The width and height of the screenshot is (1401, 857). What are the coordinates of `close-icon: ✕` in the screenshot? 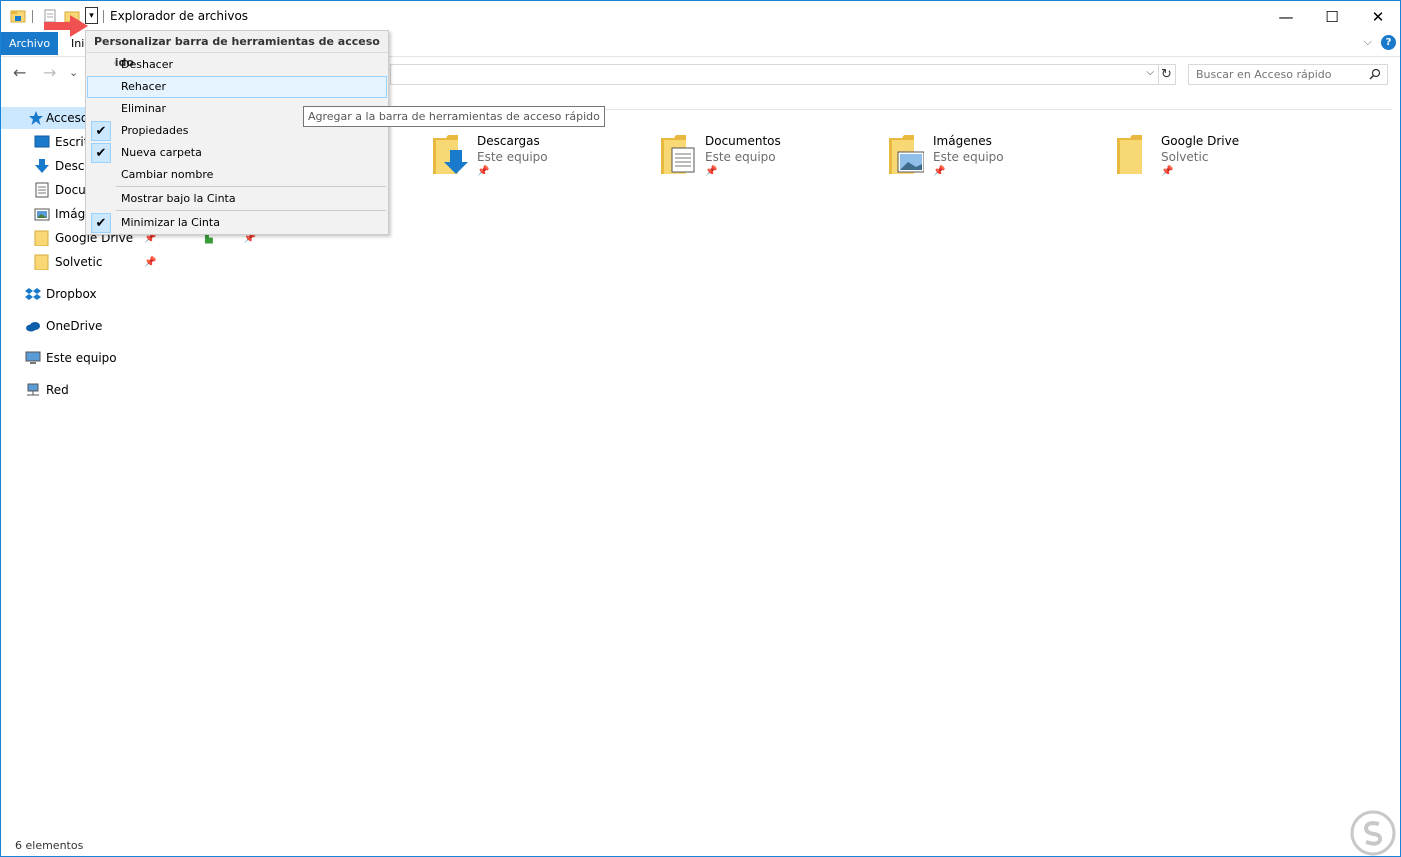 It's located at (1378, 16).